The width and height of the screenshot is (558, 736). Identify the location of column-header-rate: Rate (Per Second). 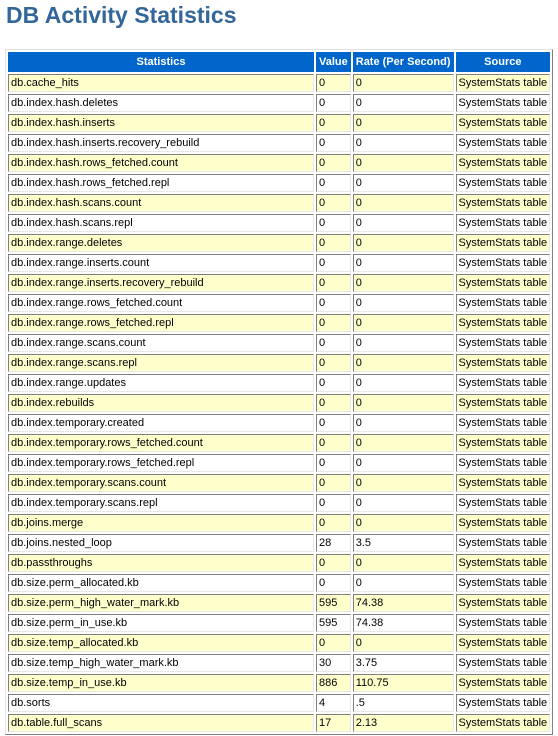
(403, 62).